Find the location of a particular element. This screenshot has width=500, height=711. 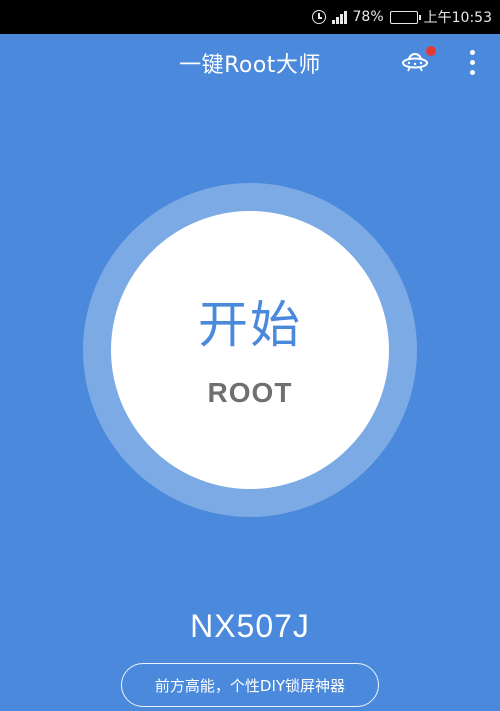

app-title: 一键Root大师 is located at coordinates (250, 65).